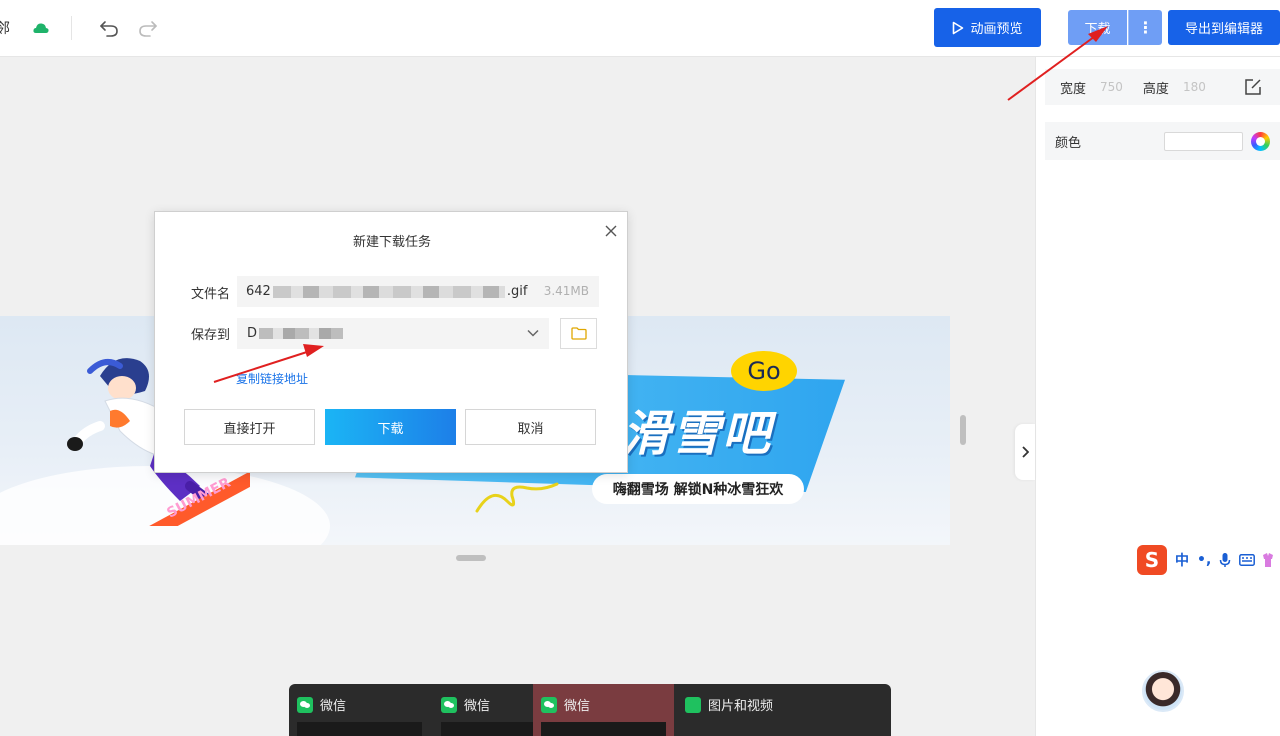  I want to click on photos-icon, so click(693, 704).